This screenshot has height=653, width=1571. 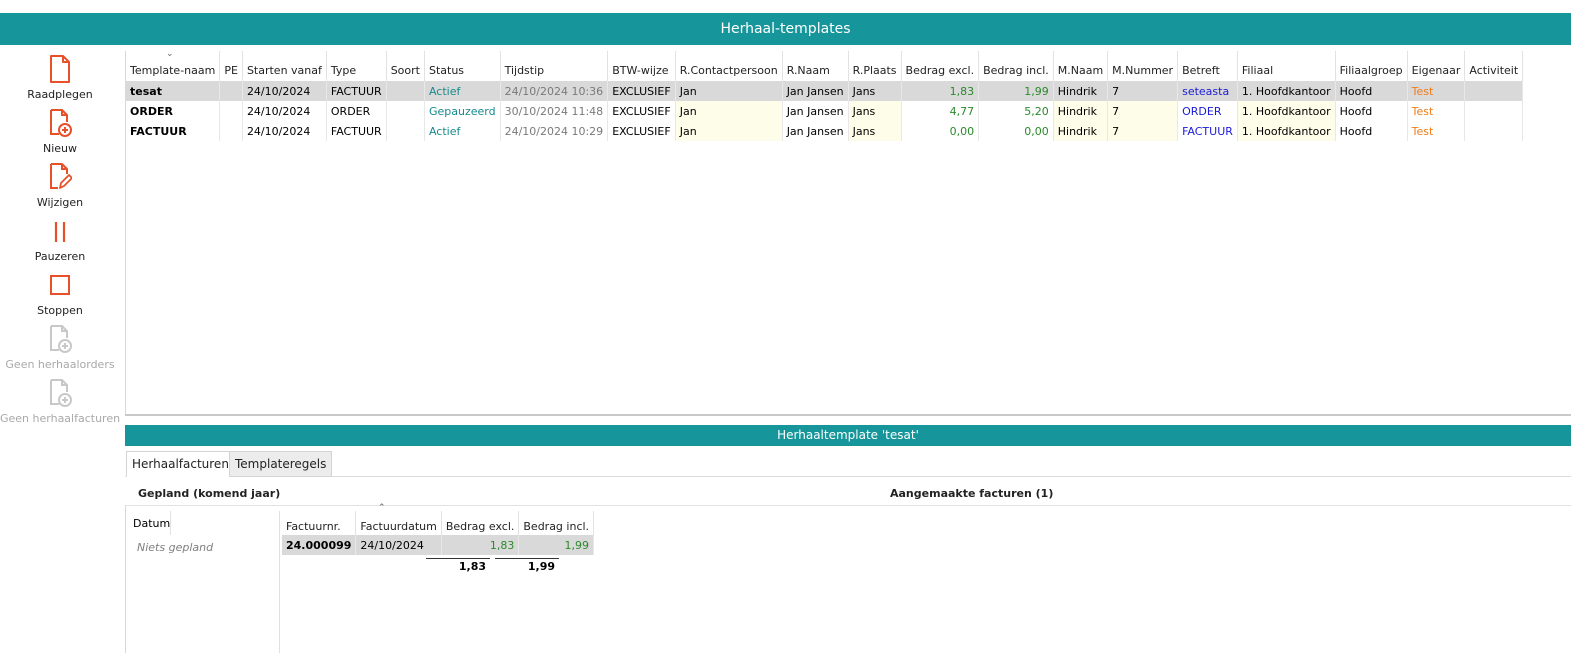 I want to click on cell-tijdstip: 24/10/2024 10:36, so click(x=554, y=91).